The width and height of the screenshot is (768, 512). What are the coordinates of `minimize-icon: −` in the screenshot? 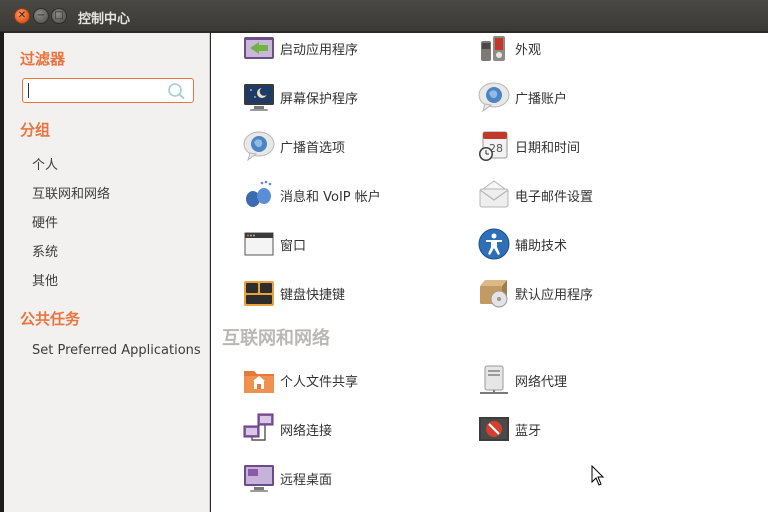 It's located at (41, 15).